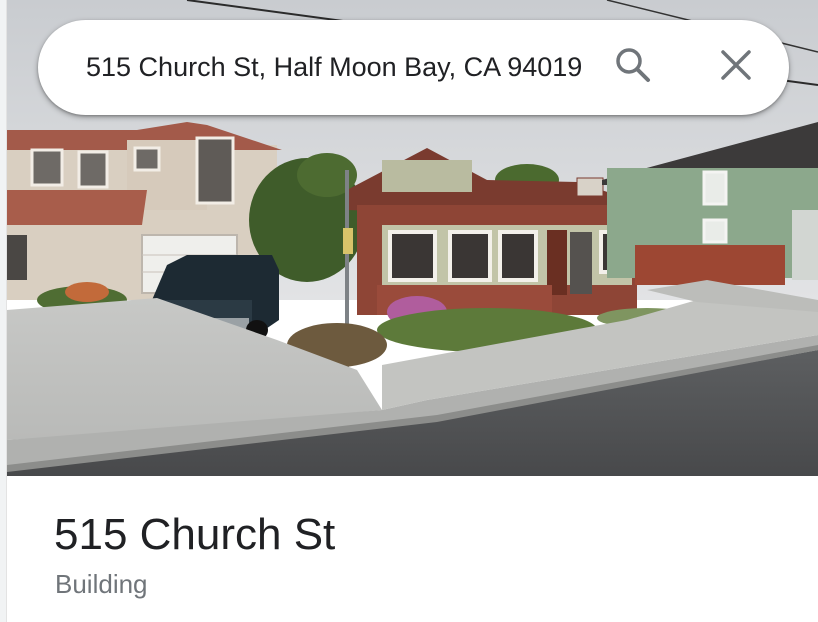 The height and width of the screenshot is (622, 818). I want to click on search-box, so click(413, 67).